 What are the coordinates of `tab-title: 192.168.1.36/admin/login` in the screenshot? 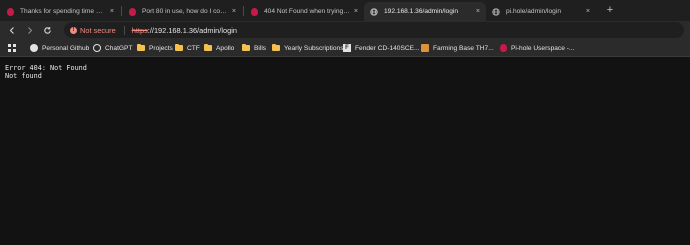 It's located at (421, 11).